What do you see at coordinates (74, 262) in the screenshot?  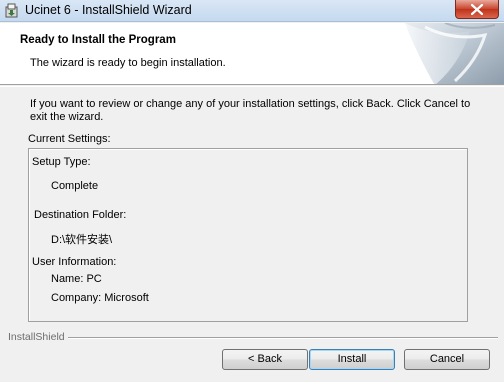 I see `user-info-label: User Information:` at bounding box center [74, 262].